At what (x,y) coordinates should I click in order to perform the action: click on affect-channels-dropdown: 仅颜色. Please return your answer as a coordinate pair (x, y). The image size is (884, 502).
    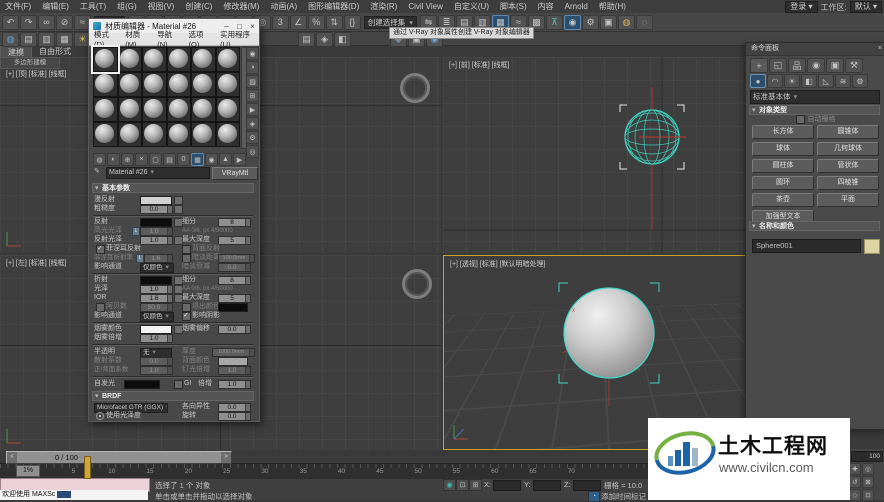
    Looking at the image, I should click on (157, 268).